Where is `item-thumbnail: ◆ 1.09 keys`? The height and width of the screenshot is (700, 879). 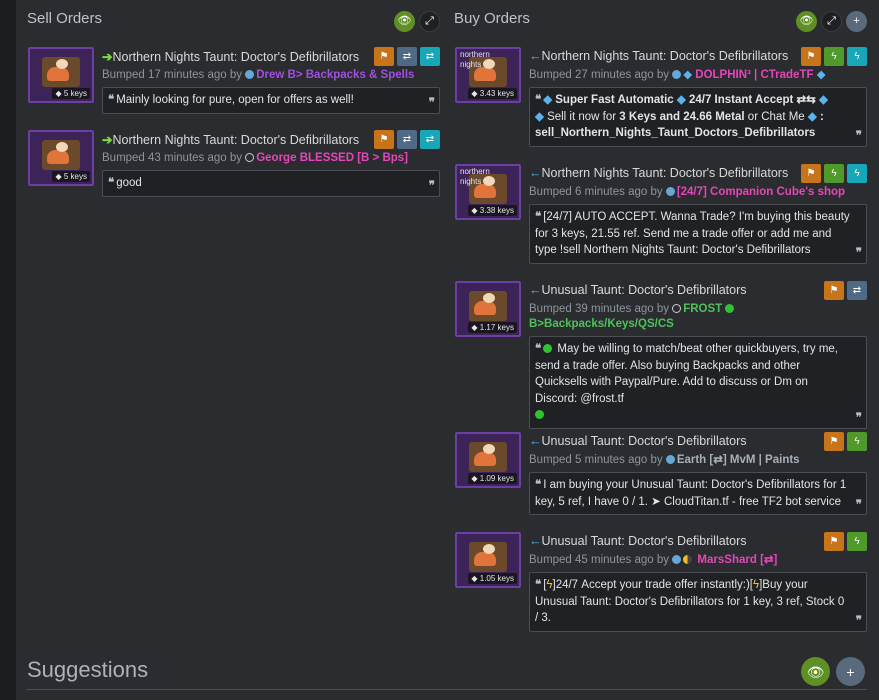 item-thumbnail: ◆ 1.09 keys is located at coordinates (488, 460).